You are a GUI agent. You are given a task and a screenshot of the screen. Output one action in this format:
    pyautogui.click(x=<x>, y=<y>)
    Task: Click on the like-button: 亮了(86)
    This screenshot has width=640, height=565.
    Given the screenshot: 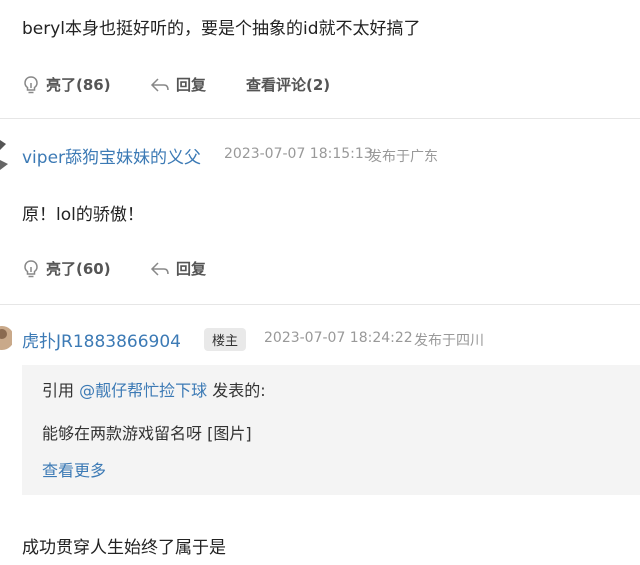 What is the action you would take?
    pyautogui.click(x=66, y=84)
    